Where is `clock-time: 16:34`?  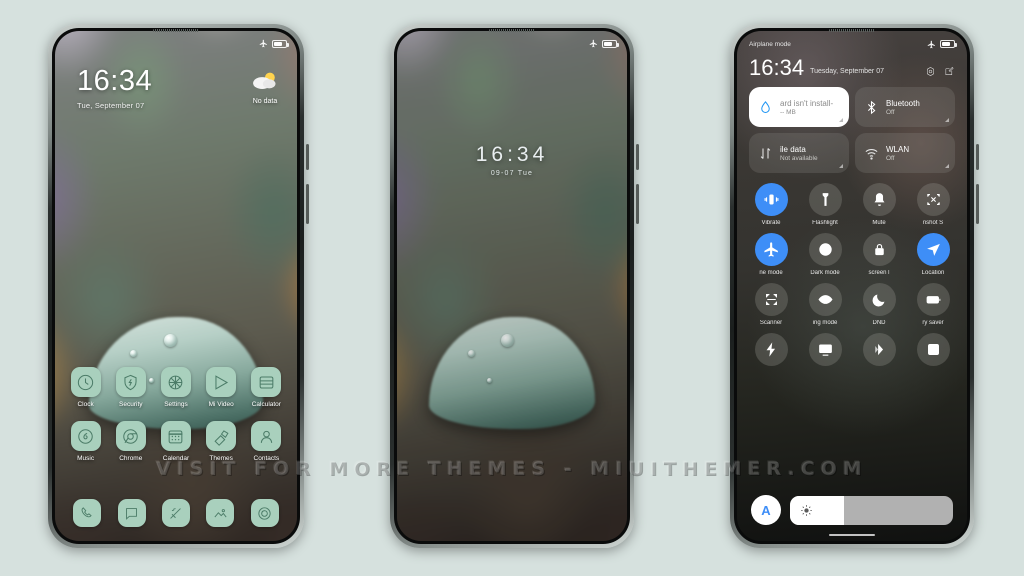 clock-time: 16:34 is located at coordinates (115, 81).